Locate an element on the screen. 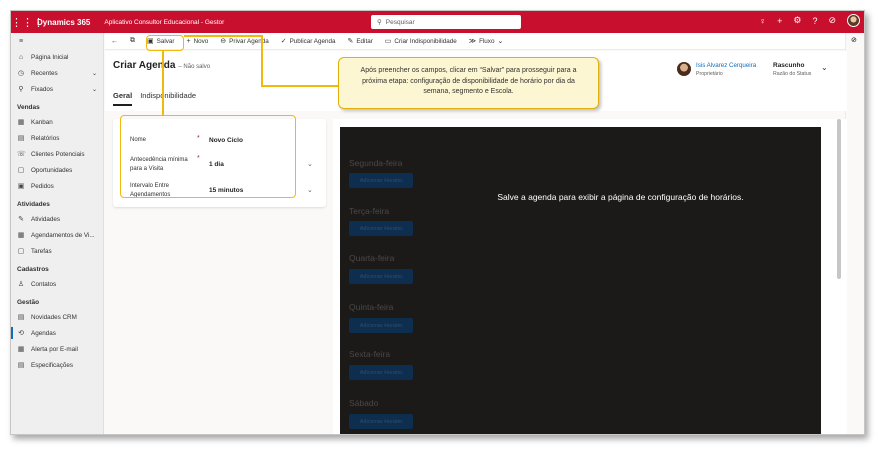  search-icon: ⚲ is located at coordinates (379, 22).